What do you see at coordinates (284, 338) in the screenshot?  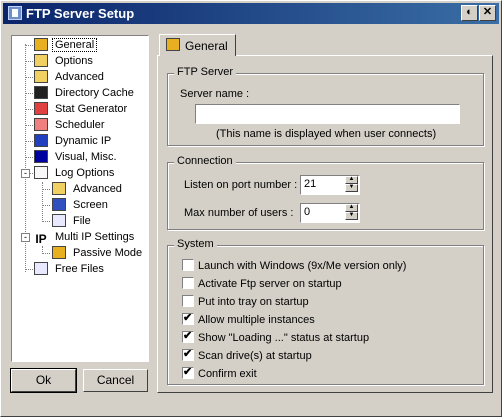 I see `checkbox-label: Show "Loading ..." status at startup` at bounding box center [284, 338].